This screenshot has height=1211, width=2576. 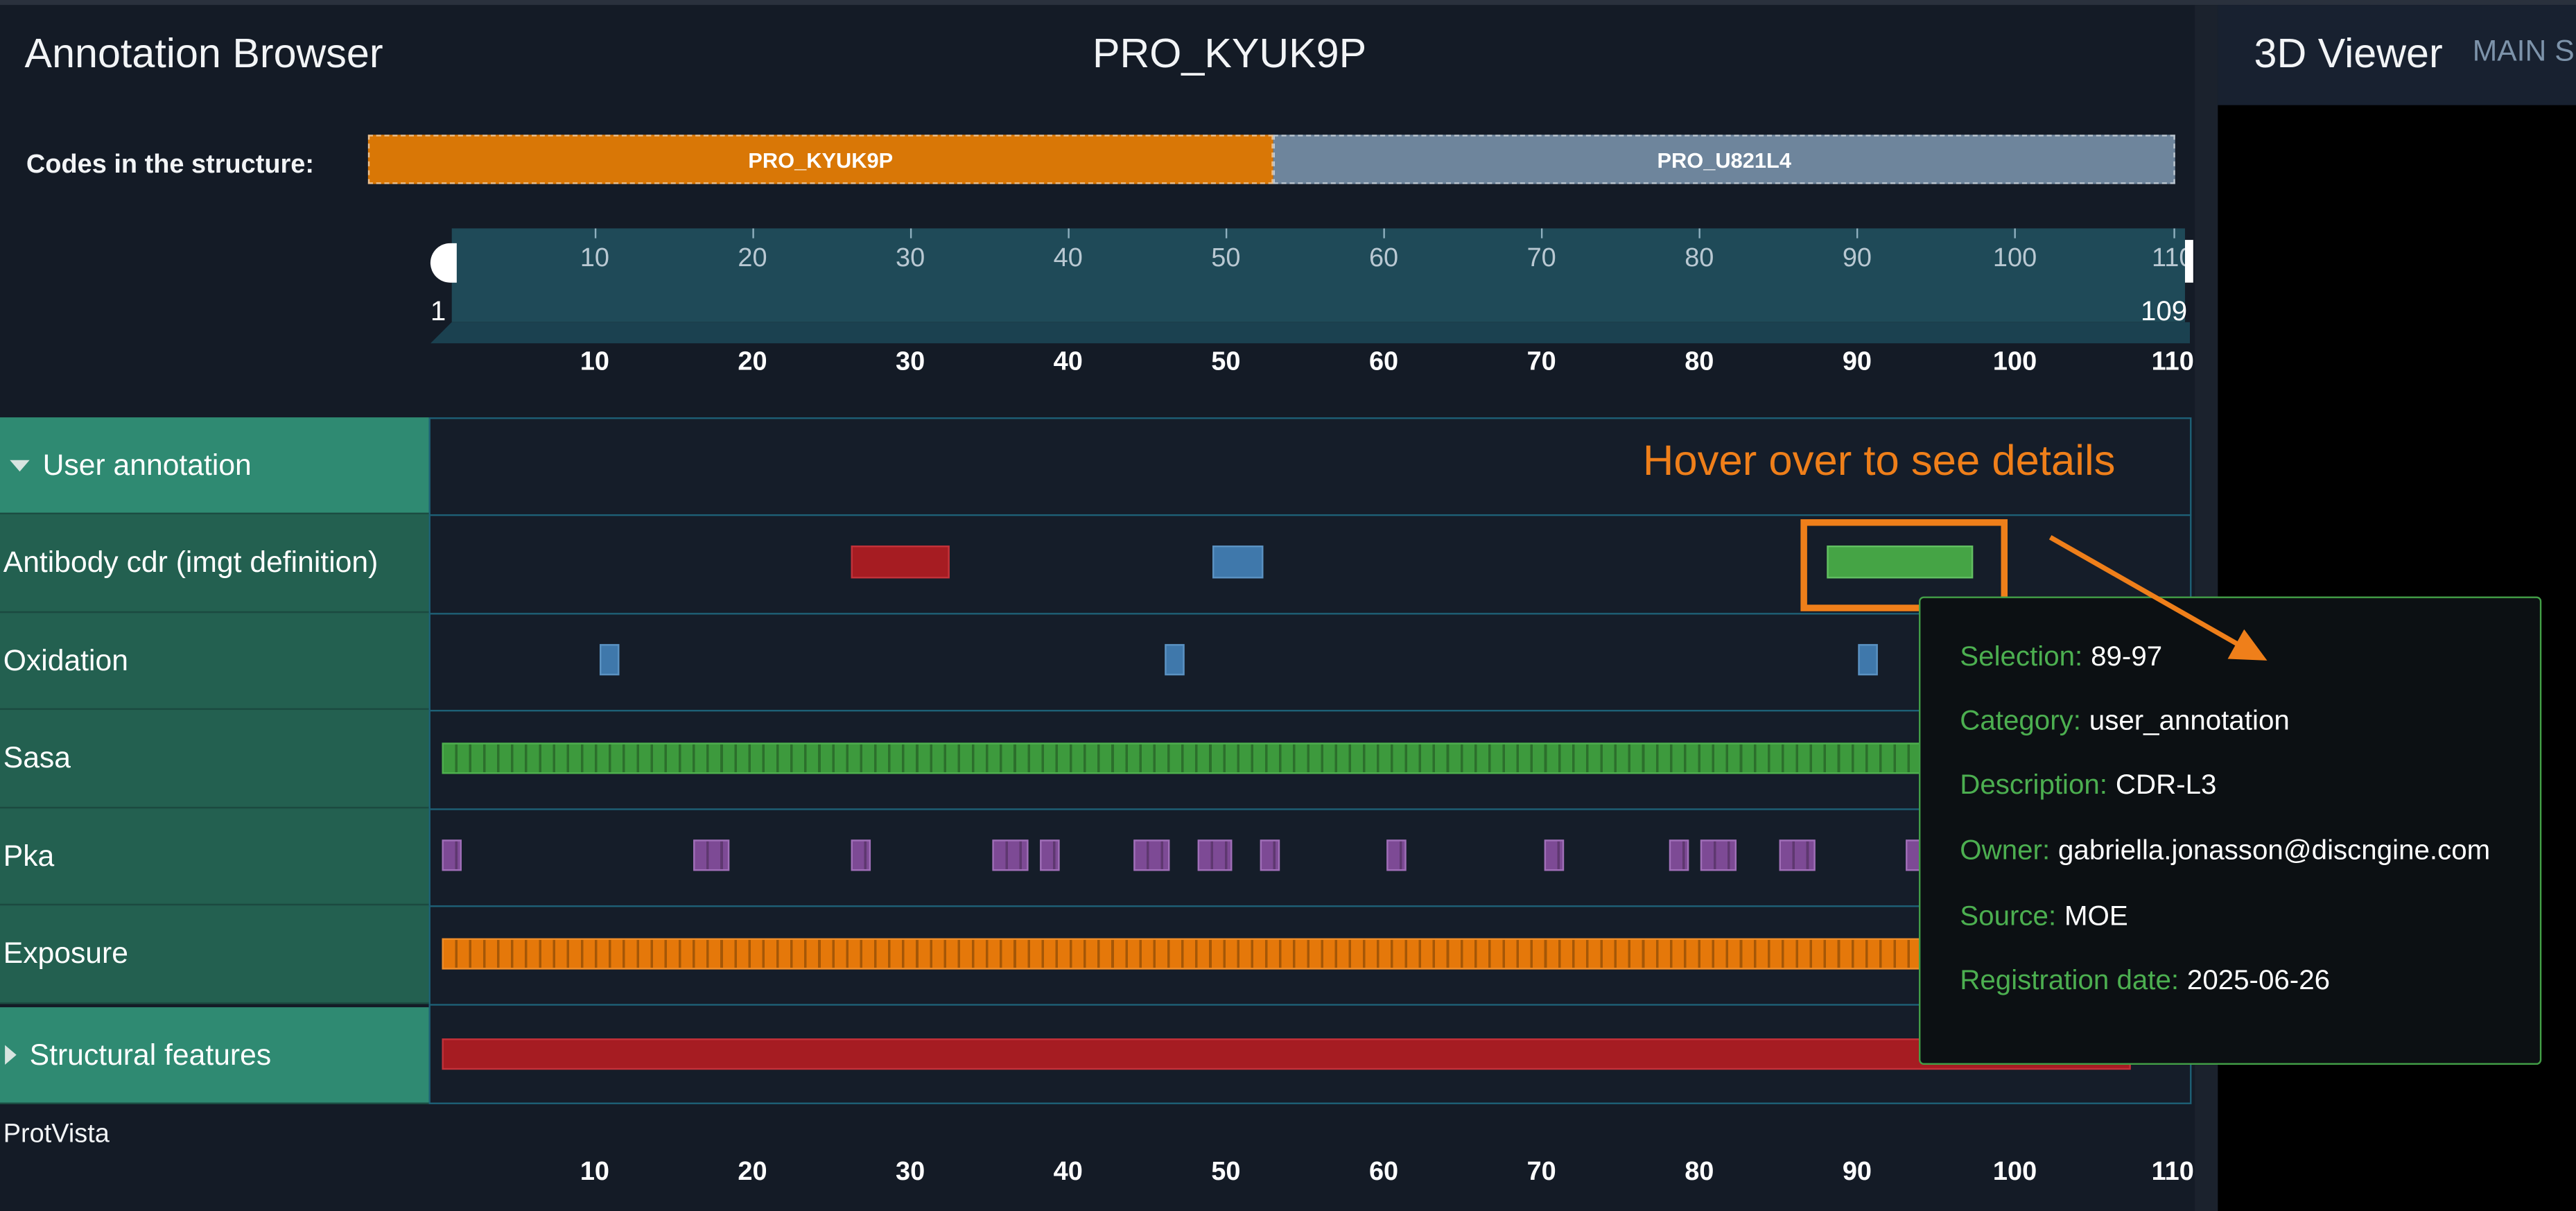 I want to click on callout-arrow, so click(x=2158, y=598).